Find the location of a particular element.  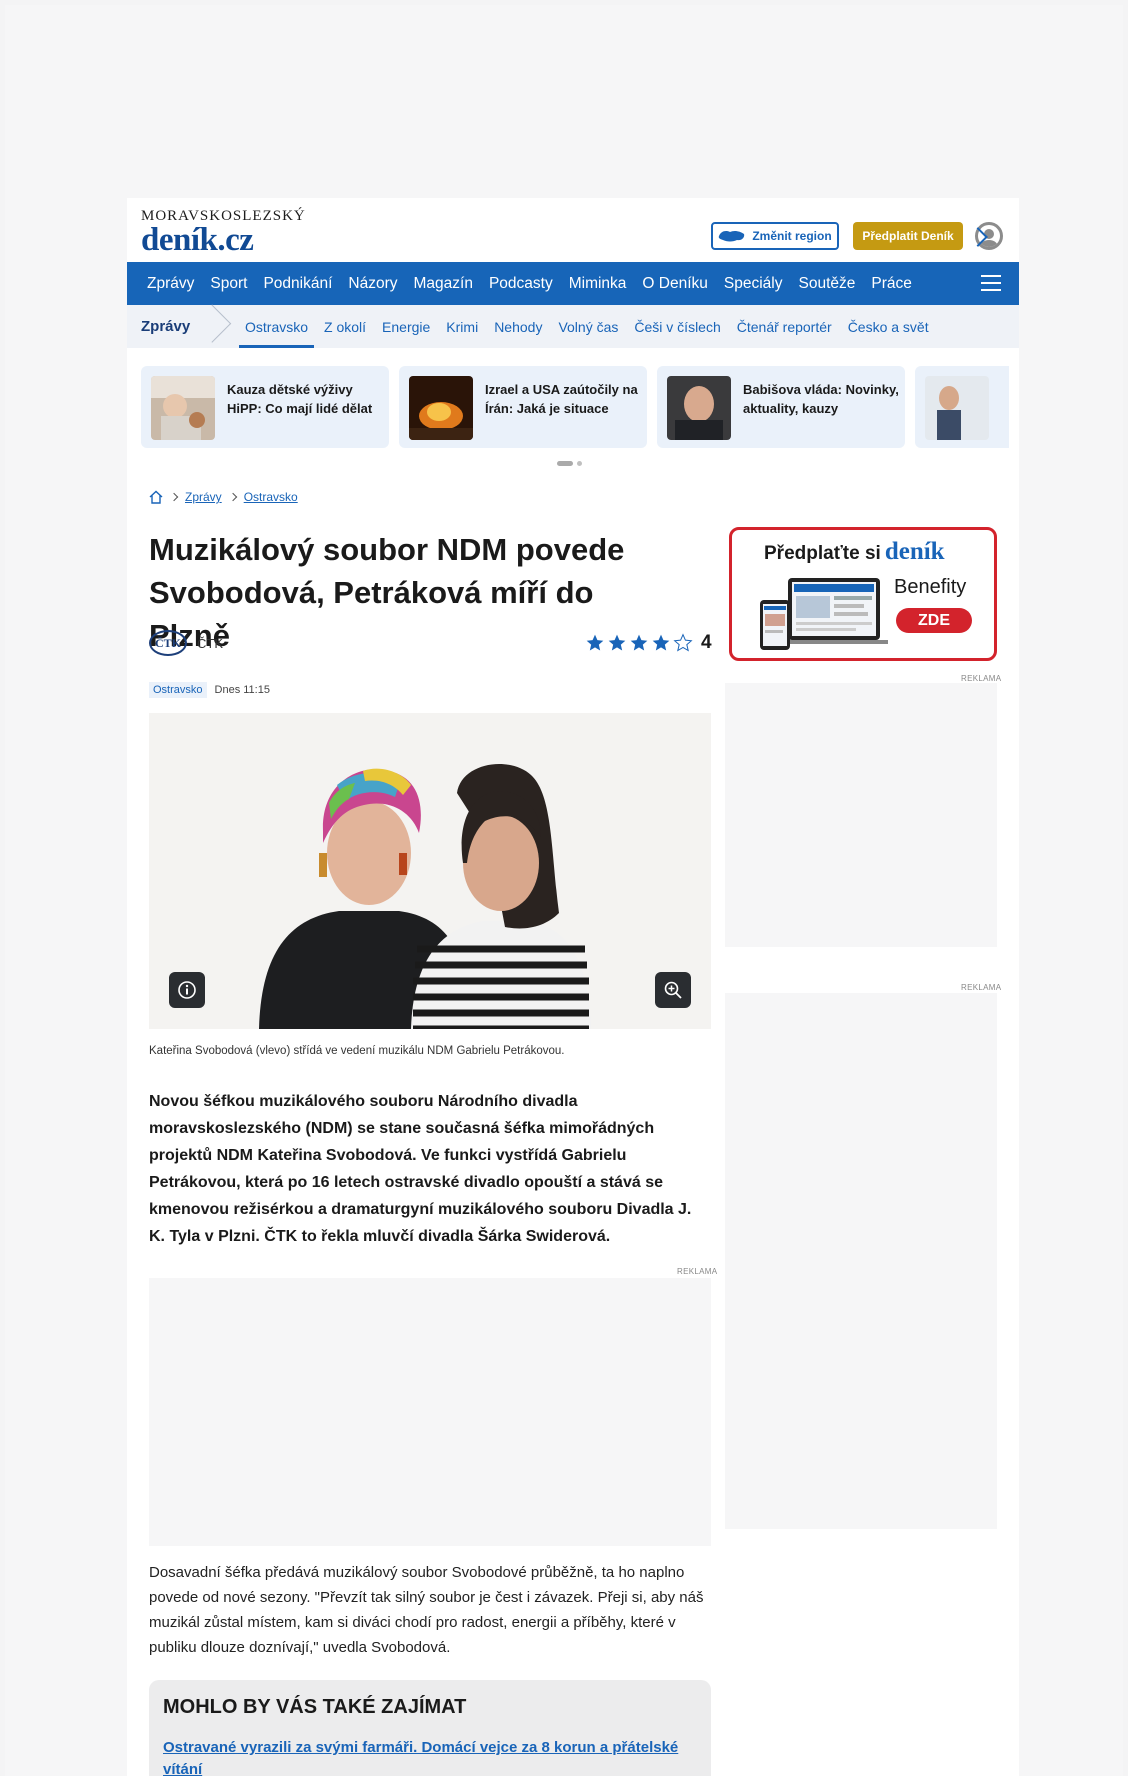

promo-cta-button: ZDE is located at coordinates (934, 620).